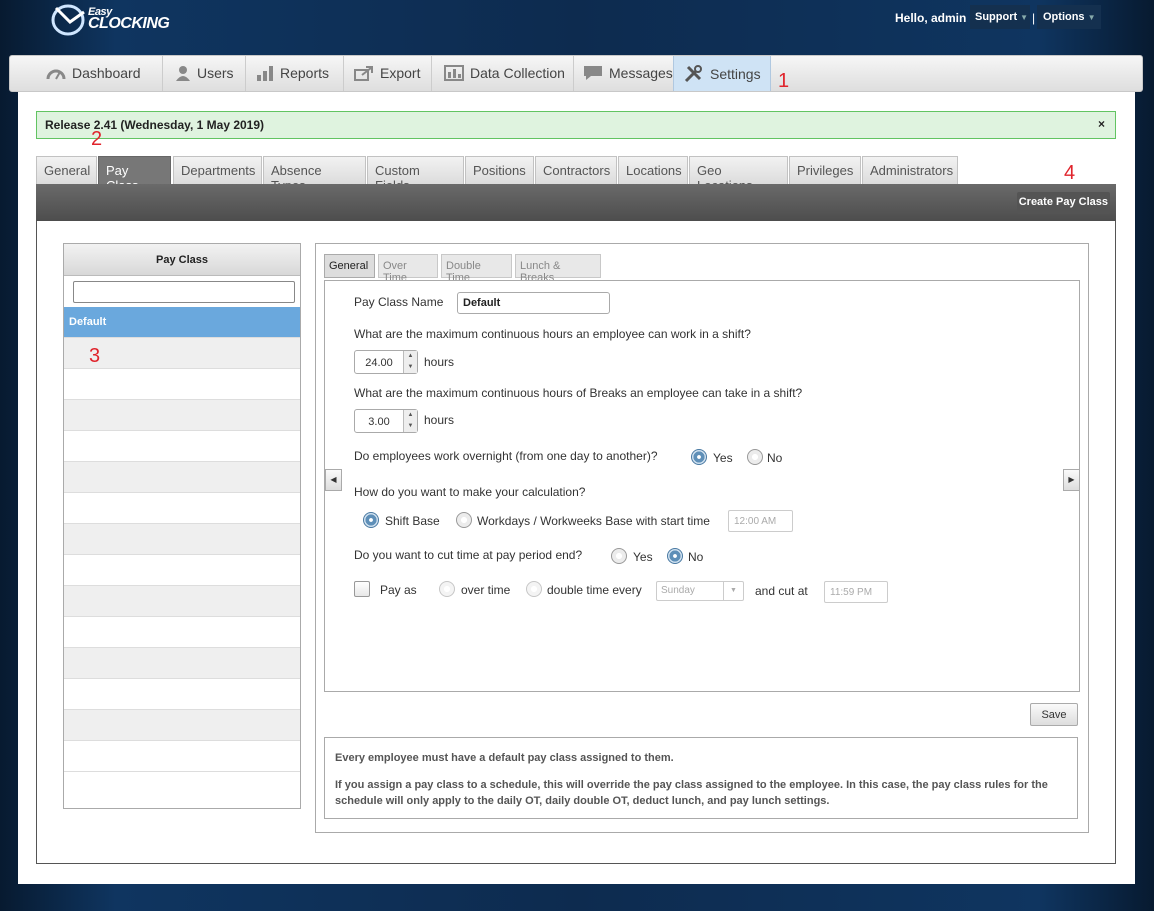 The width and height of the screenshot is (1154, 911). I want to click on support-menu-button: Support ▼, so click(1000, 17).